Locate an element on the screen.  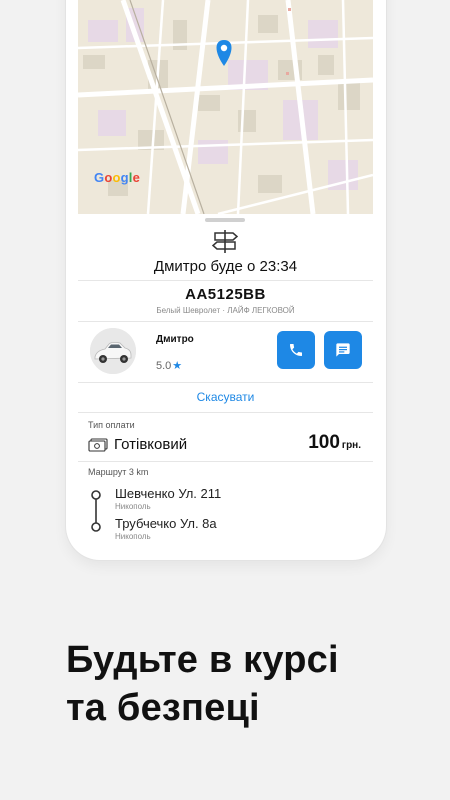
payment-type-label: Тип оплати is located at coordinates (111, 425).